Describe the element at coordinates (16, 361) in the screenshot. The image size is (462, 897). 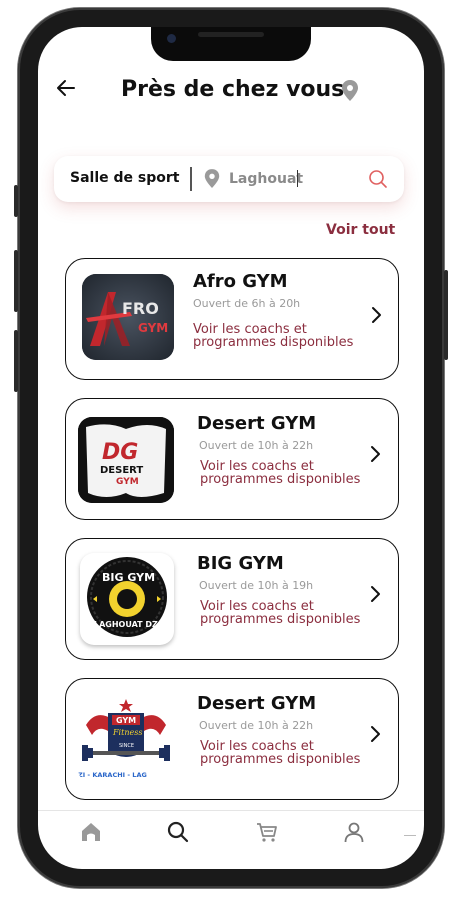
I see `phone-volume-down` at that location.